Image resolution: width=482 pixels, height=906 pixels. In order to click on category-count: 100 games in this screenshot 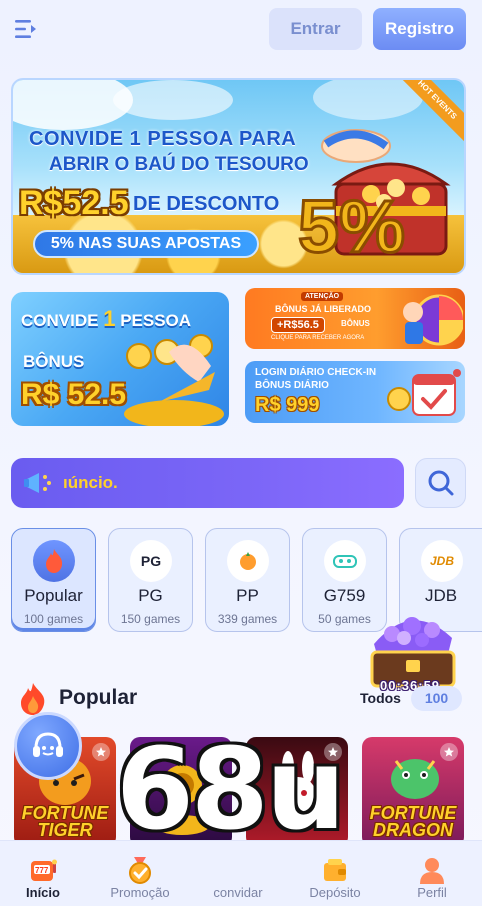, I will do `click(53, 619)`.